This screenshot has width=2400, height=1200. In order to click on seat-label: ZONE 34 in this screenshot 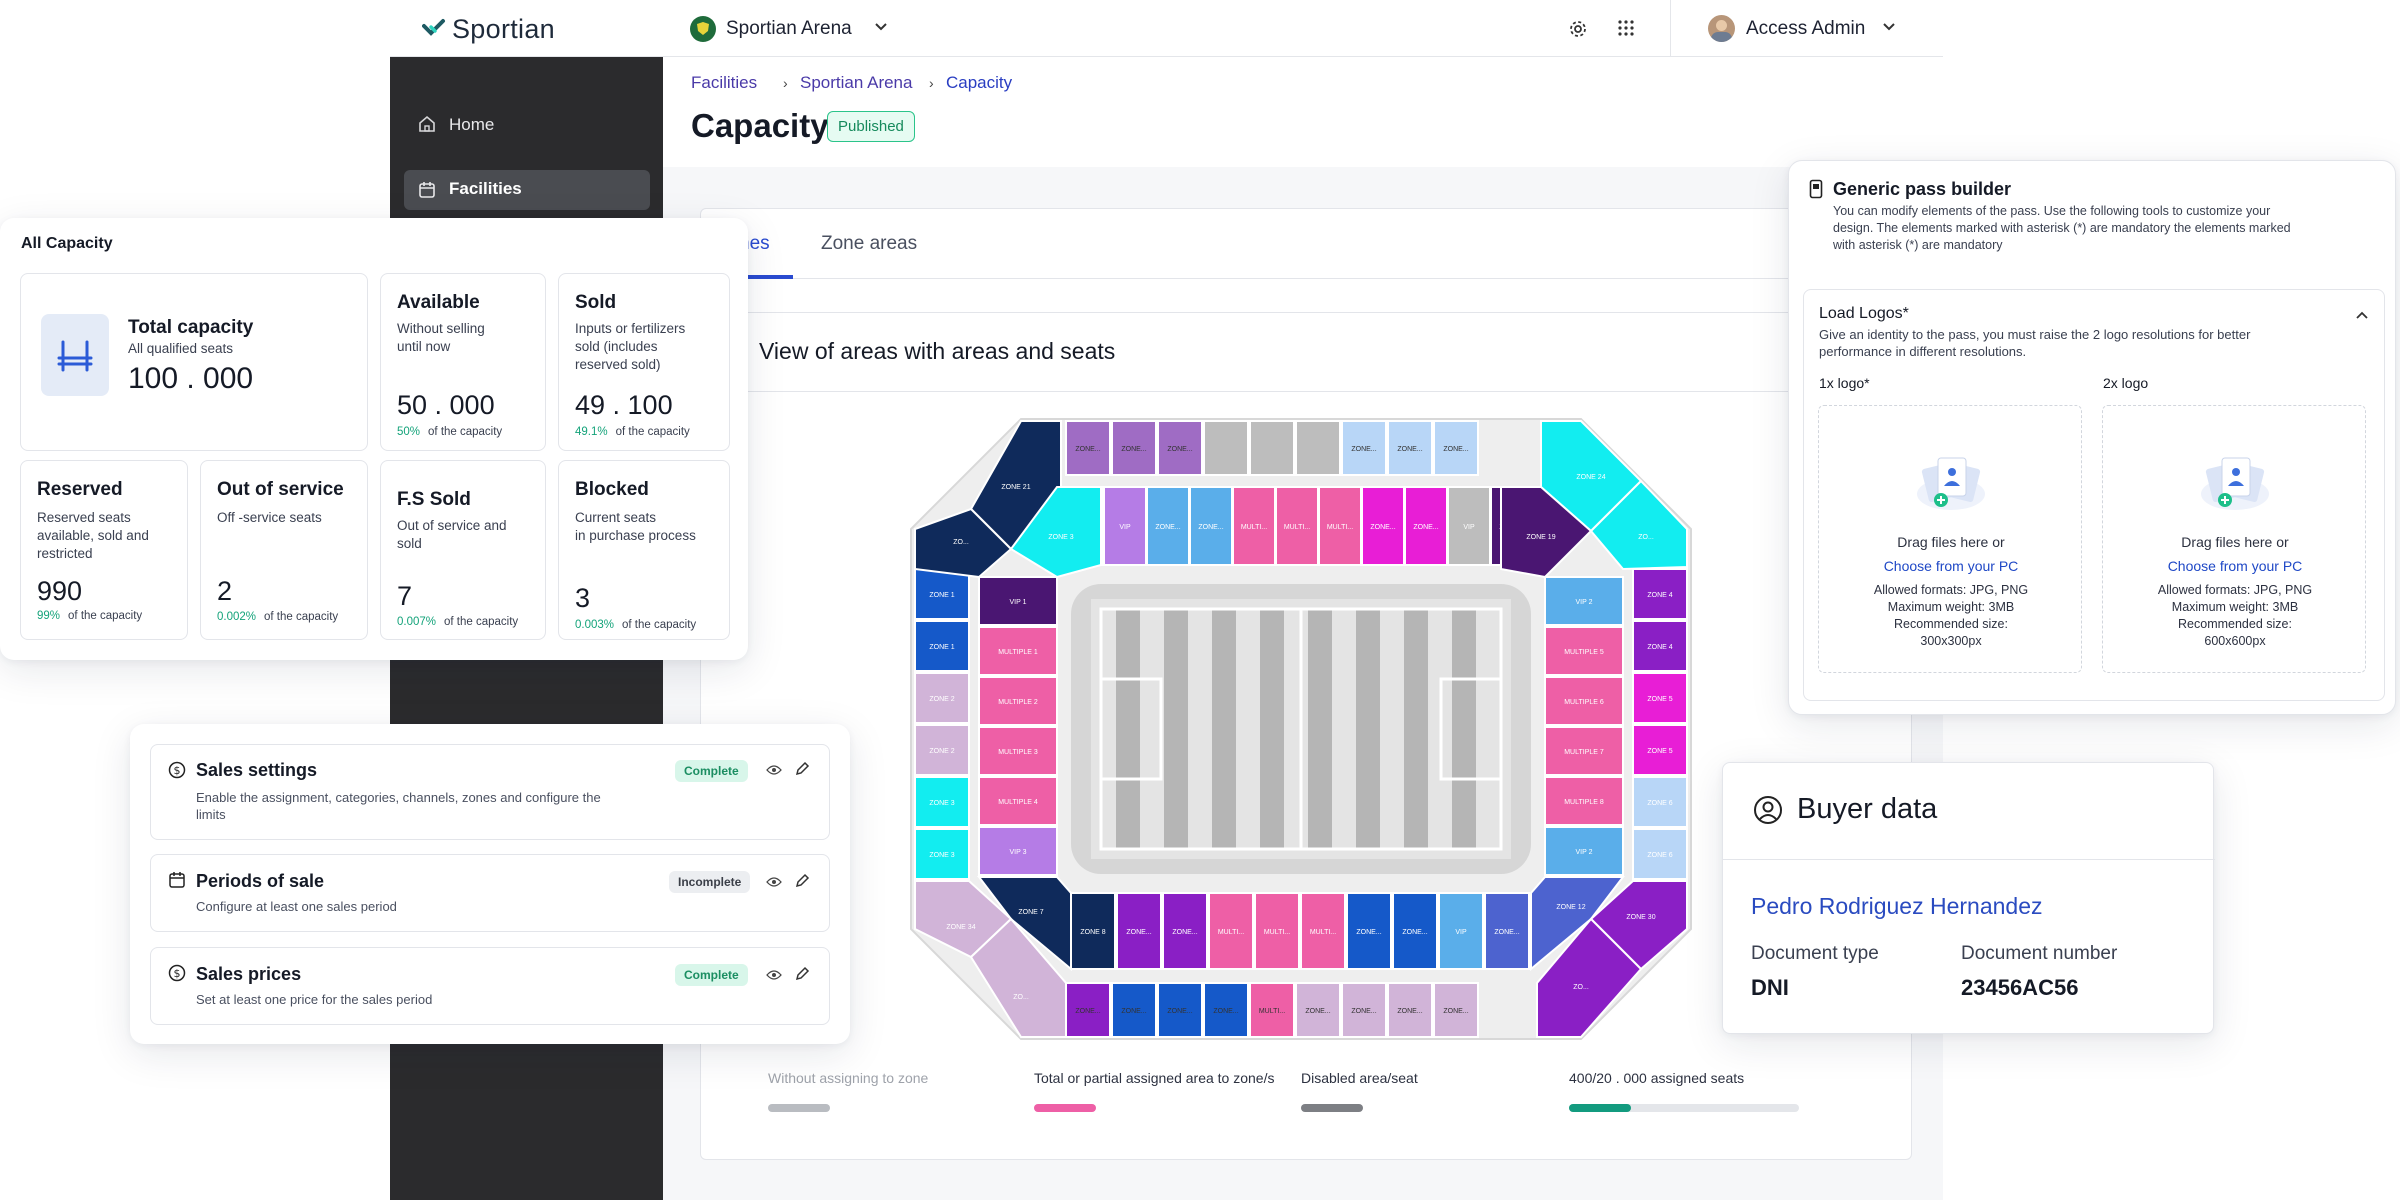, I will do `click(960, 927)`.